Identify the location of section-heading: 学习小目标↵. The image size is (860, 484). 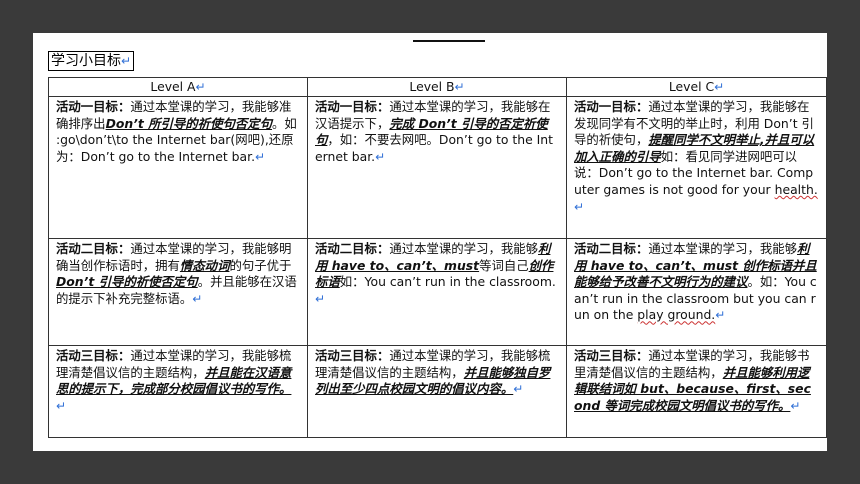
(91, 61).